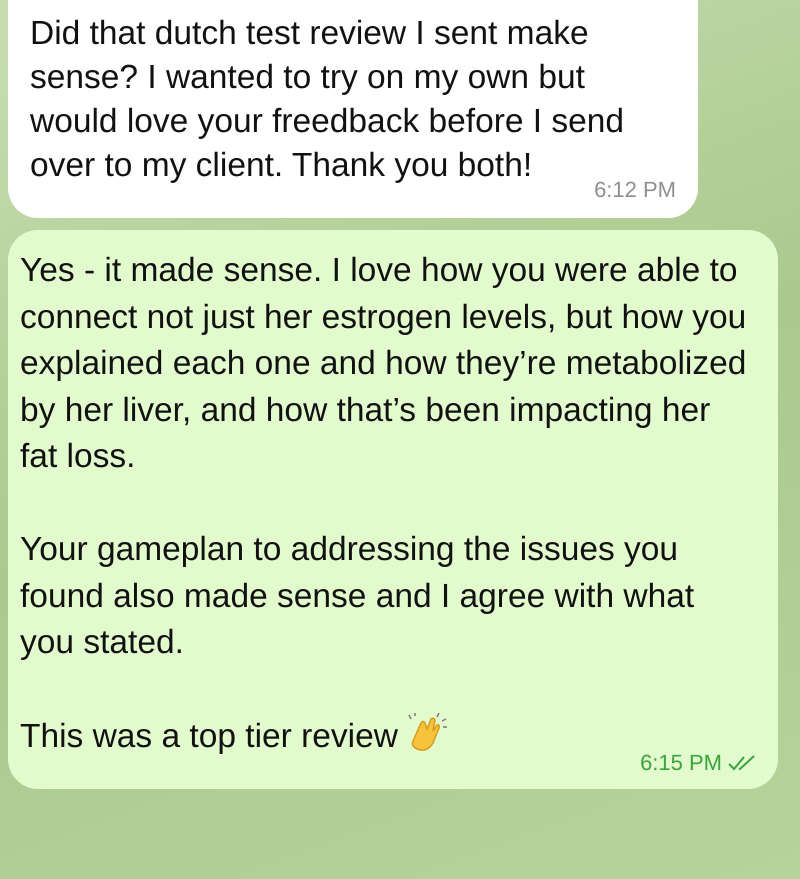  Describe the element at coordinates (635, 190) in the screenshot. I see `message-time: 6:12 PM` at that location.